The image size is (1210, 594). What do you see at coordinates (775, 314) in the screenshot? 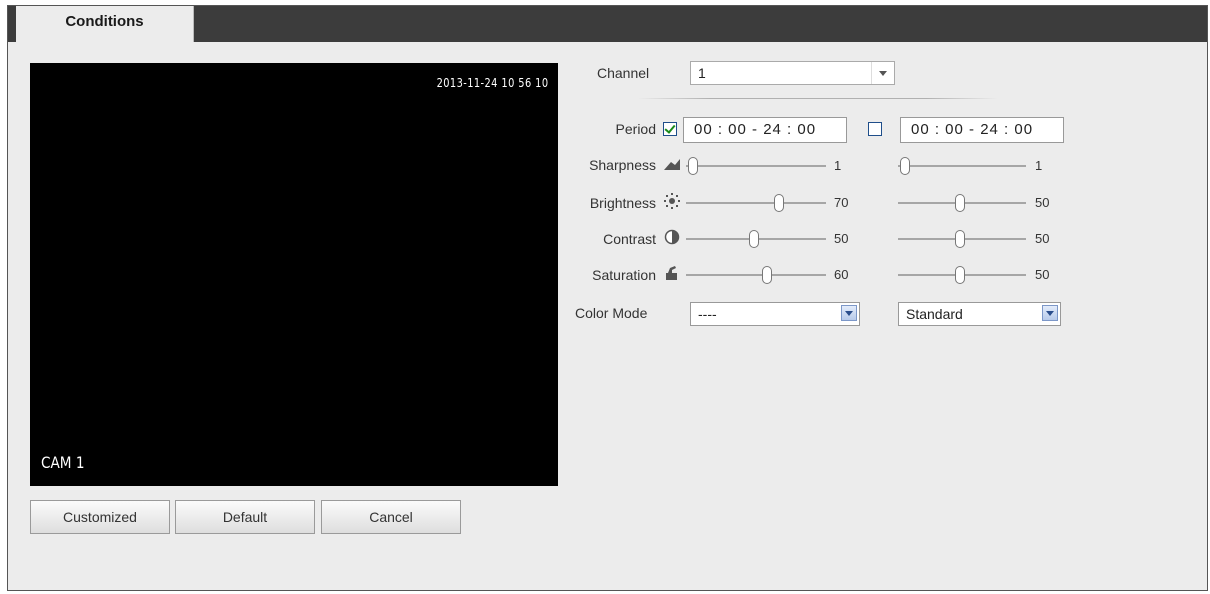
I see `color-mode-select-p1: ----` at bounding box center [775, 314].